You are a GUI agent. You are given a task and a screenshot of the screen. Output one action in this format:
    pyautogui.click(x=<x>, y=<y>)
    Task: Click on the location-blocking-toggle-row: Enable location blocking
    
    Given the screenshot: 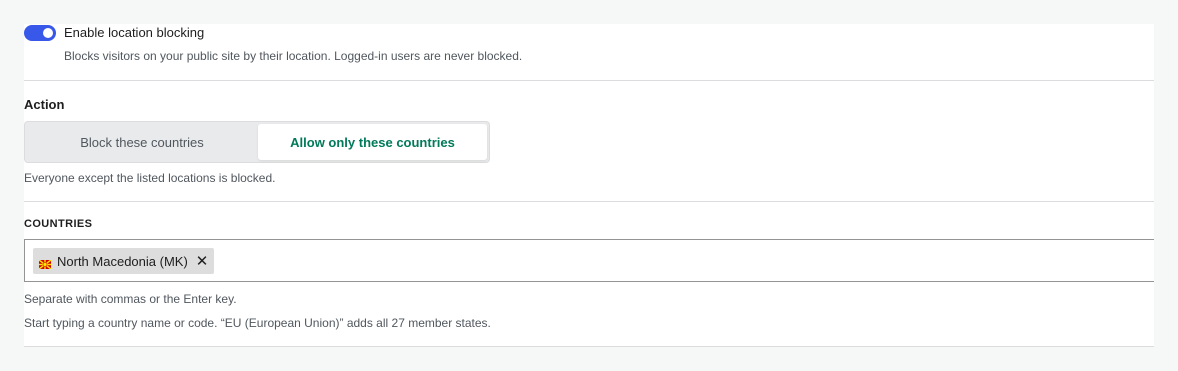 What is the action you would take?
    pyautogui.click(x=114, y=33)
    